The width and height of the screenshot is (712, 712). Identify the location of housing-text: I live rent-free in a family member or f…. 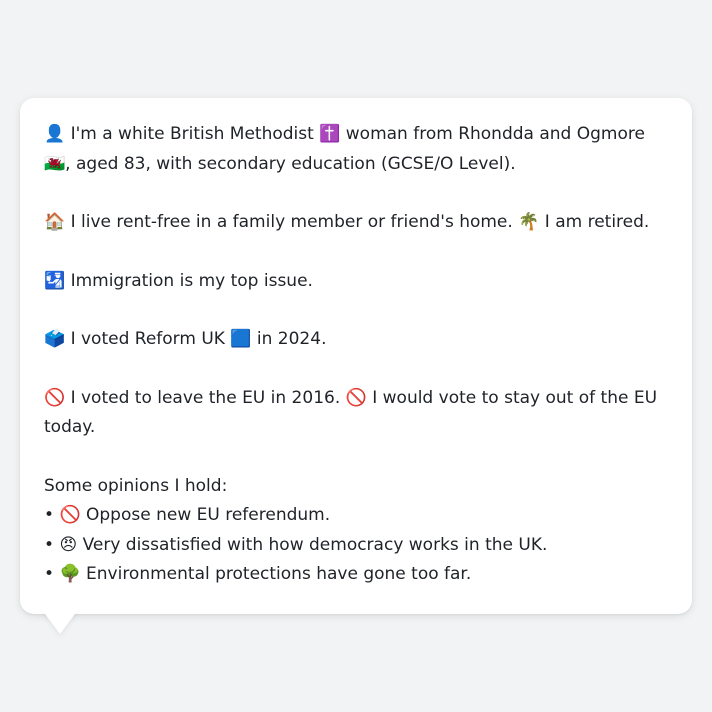
(292, 222).